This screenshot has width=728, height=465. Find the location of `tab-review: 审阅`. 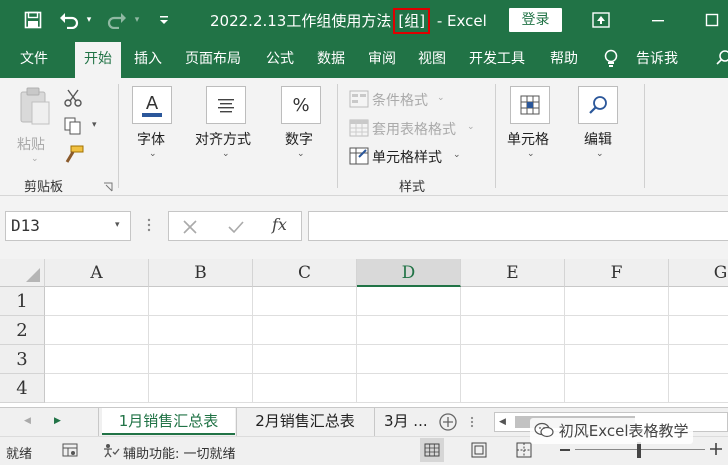

tab-review: 审阅 is located at coordinates (382, 59).